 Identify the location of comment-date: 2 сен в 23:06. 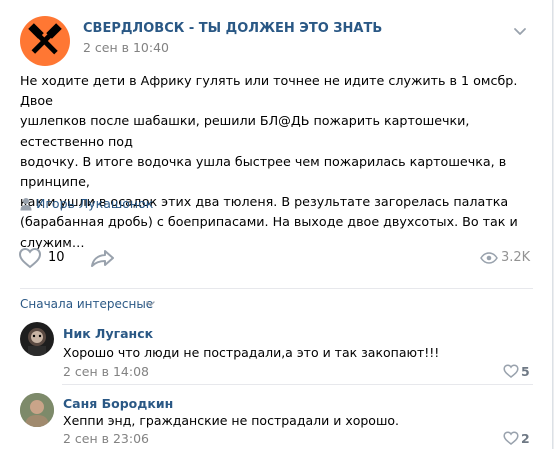
(106, 438).